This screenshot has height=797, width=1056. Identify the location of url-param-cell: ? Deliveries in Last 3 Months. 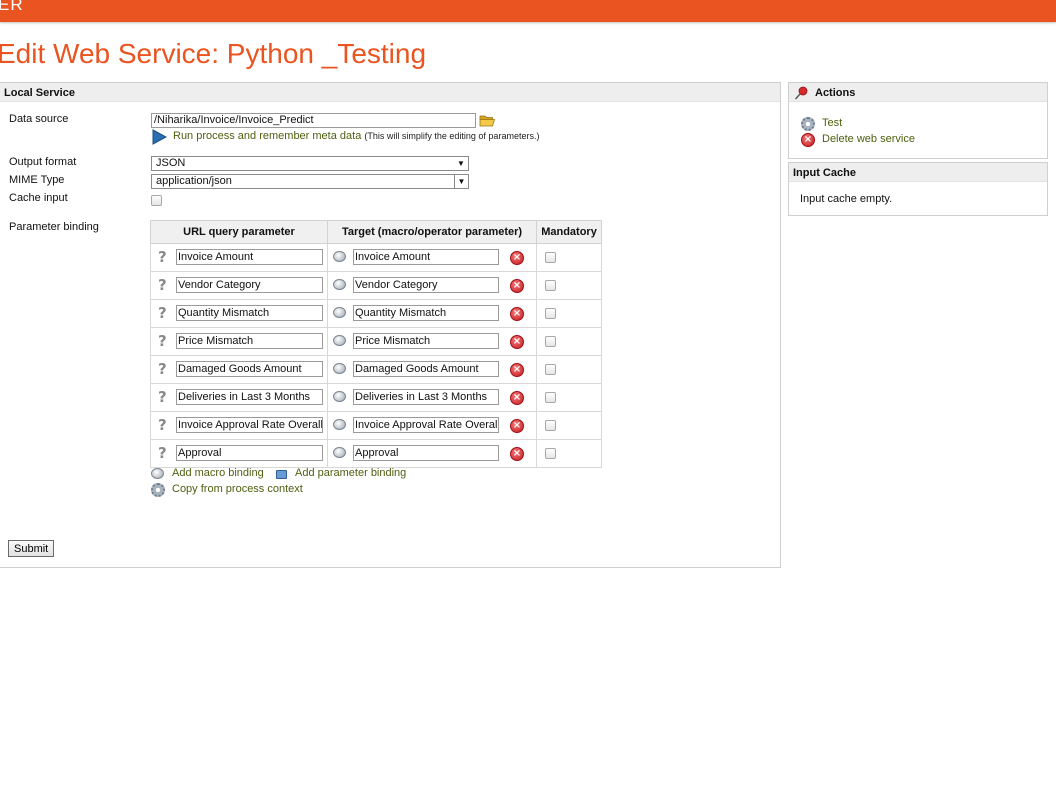
(239, 397).